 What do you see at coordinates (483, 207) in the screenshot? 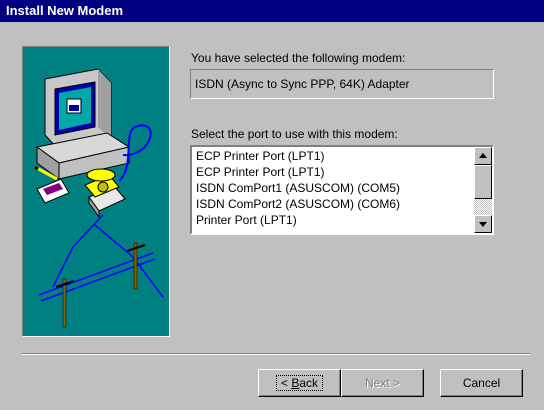
I see `scroll-track` at bounding box center [483, 207].